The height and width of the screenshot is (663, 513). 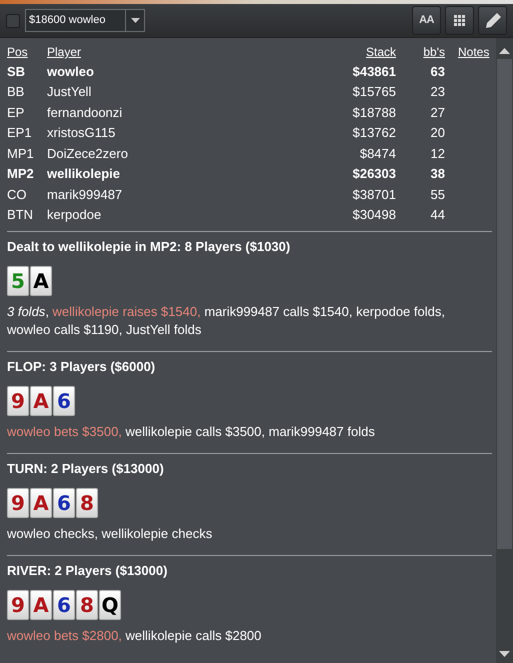 I want to click on scroll-up-icon, so click(x=504, y=51).